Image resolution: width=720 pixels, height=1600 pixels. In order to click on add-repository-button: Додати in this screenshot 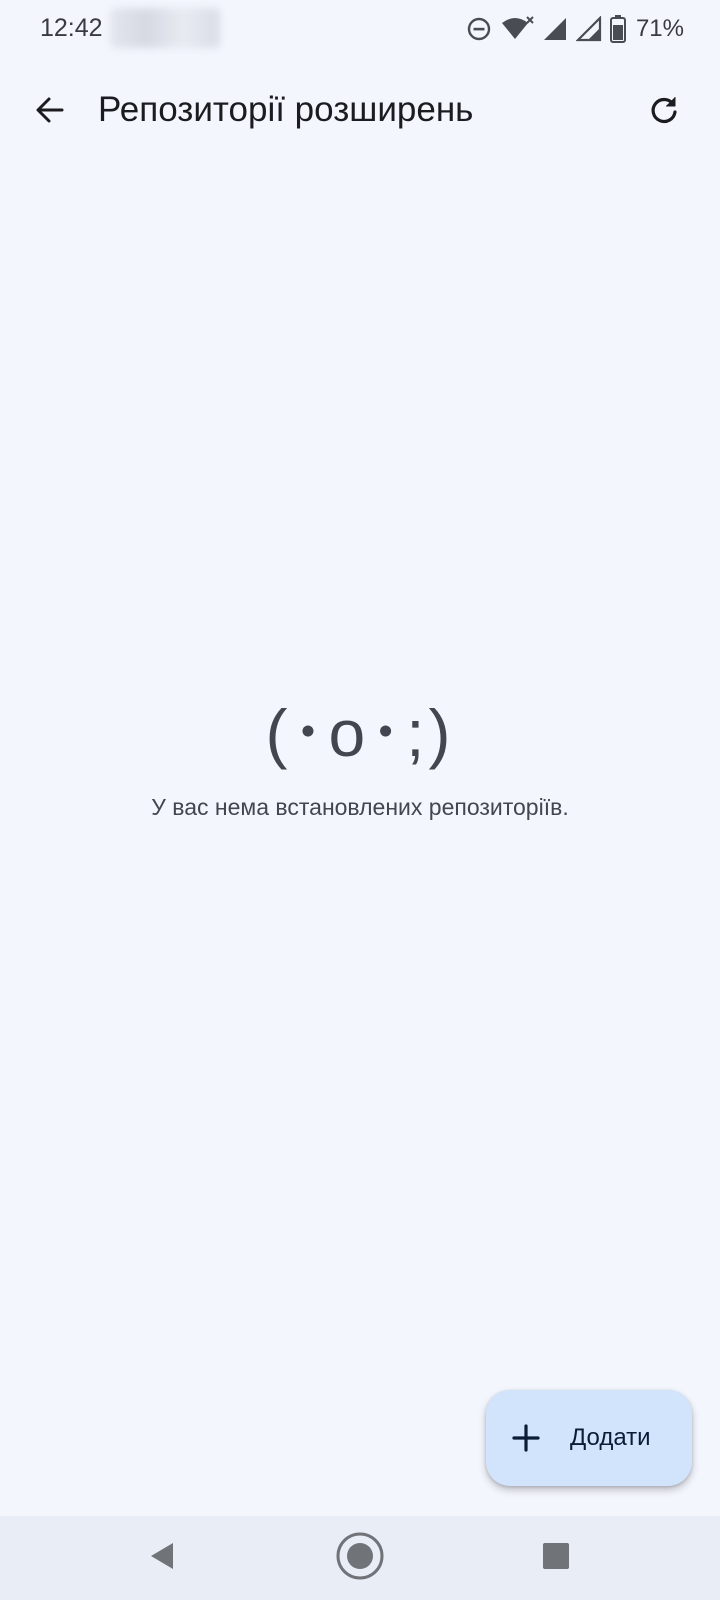, I will do `click(589, 1438)`.